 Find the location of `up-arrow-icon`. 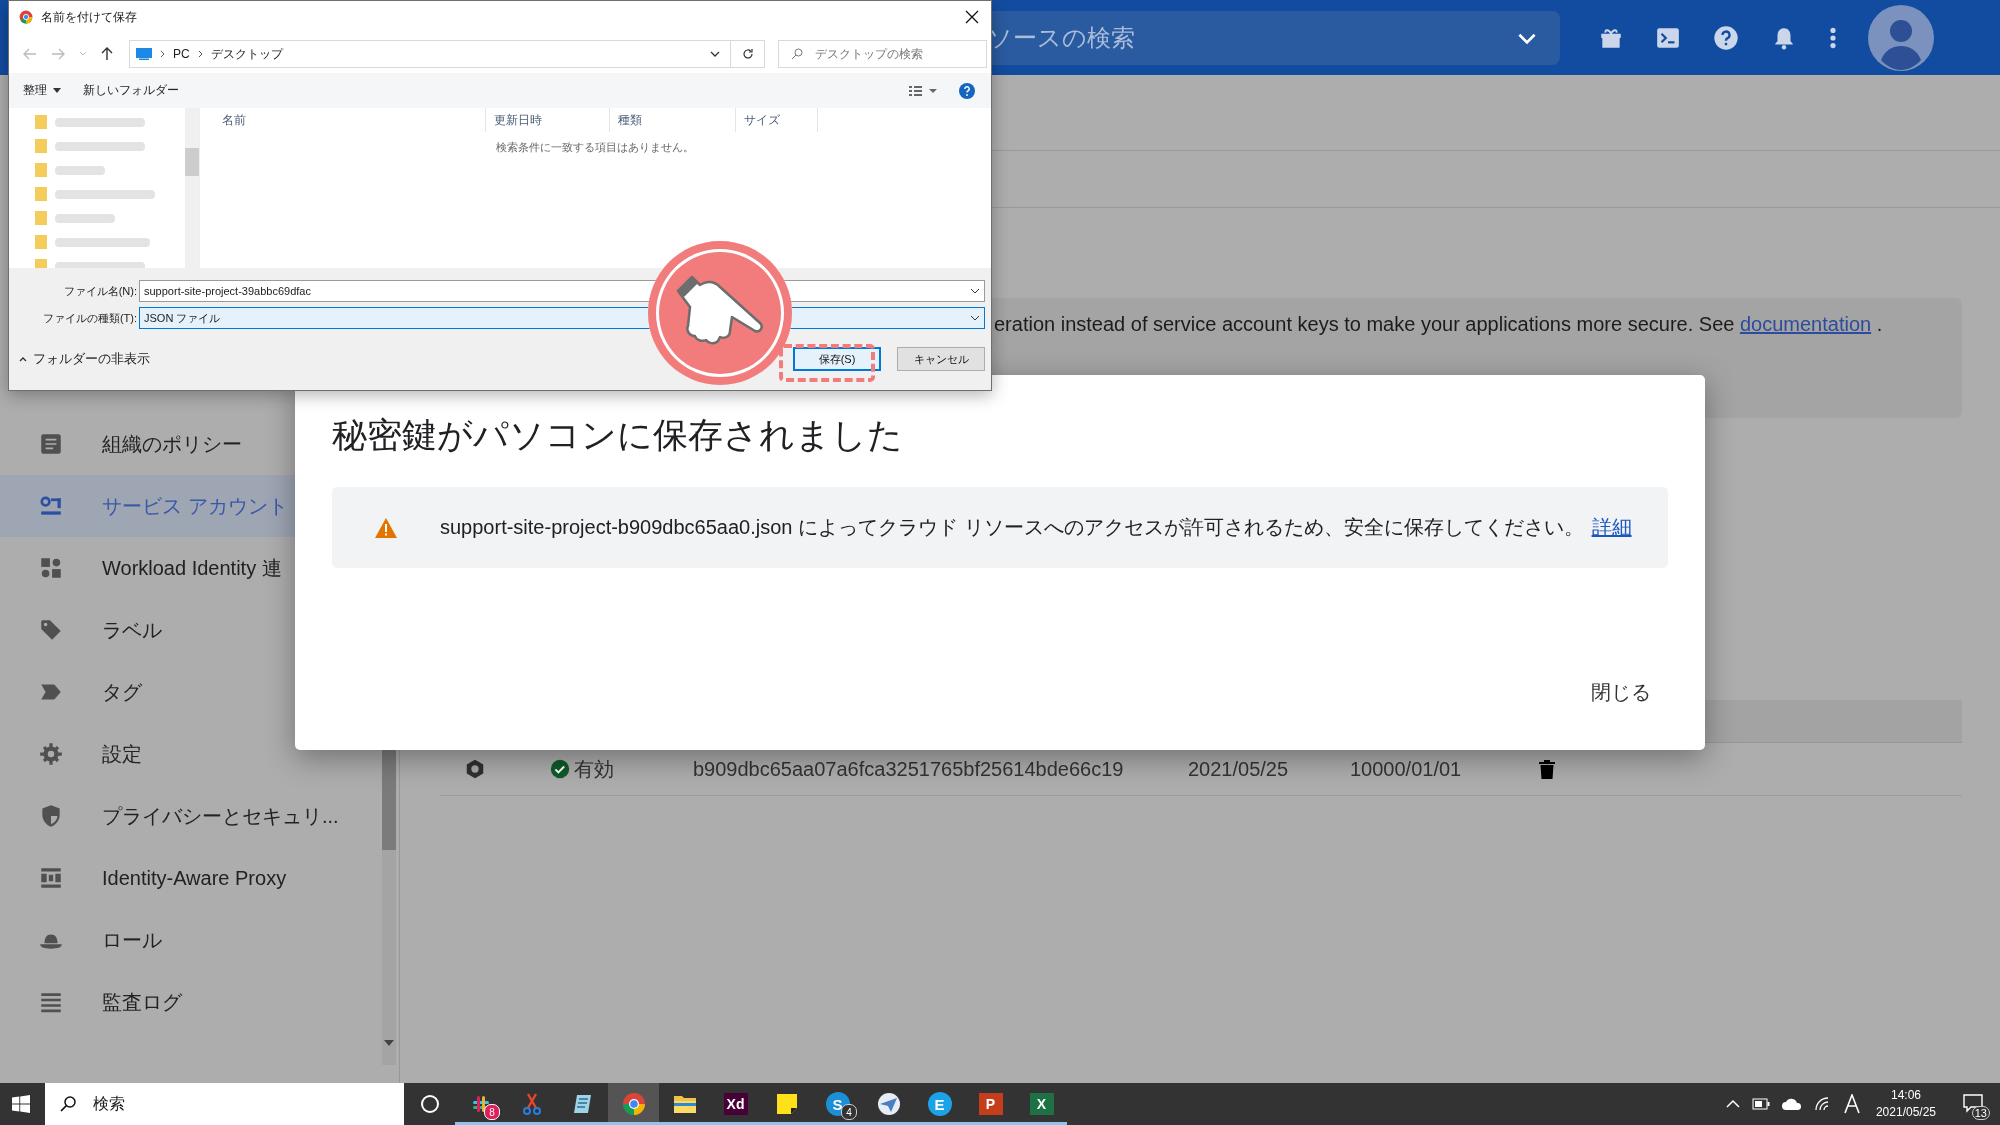

up-arrow-icon is located at coordinates (107, 54).